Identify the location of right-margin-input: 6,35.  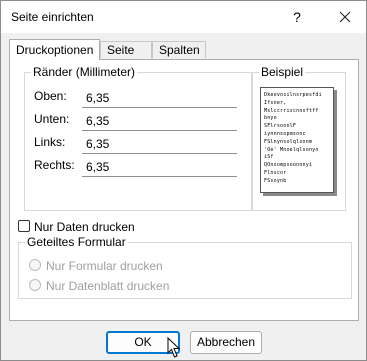
(159, 167).